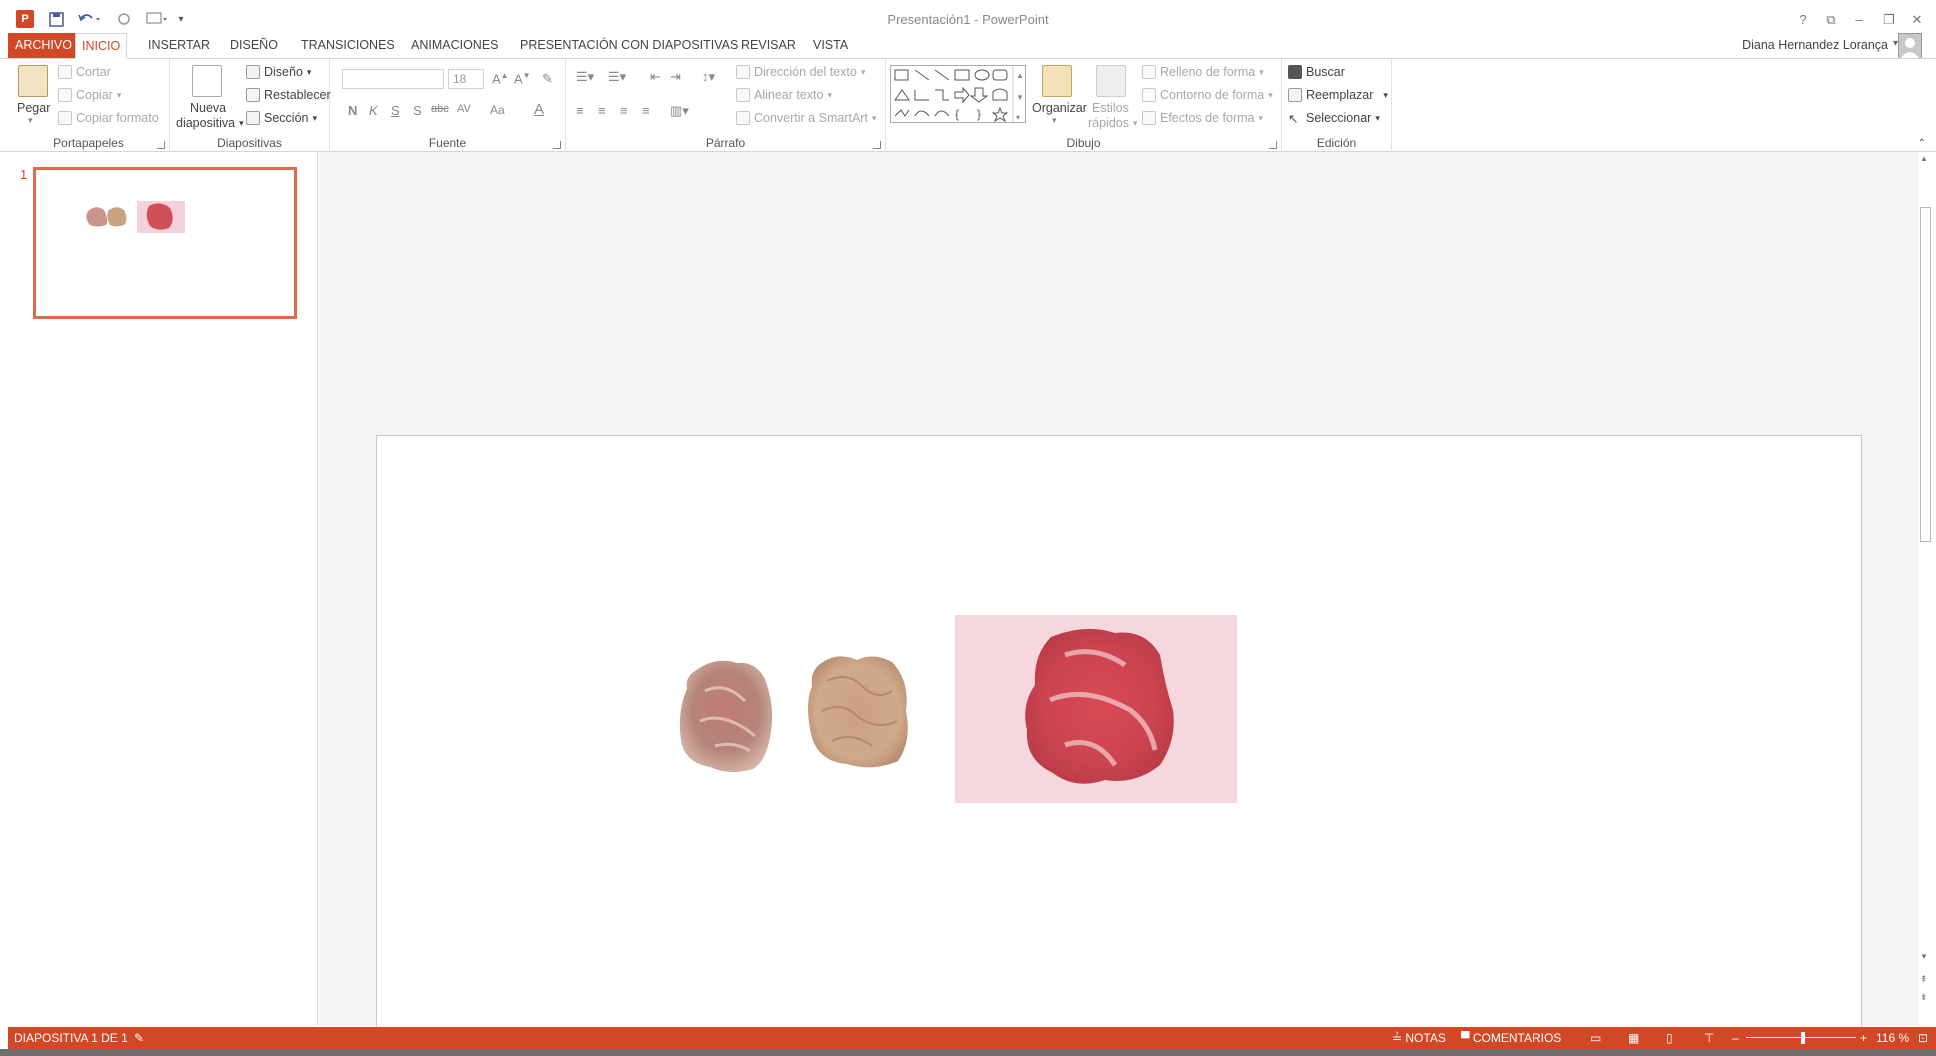  What do you see at coordinates (1273, 145) in the screenshot?
I see `drawing-launcher-icon` at bounding box center [1273, 145].